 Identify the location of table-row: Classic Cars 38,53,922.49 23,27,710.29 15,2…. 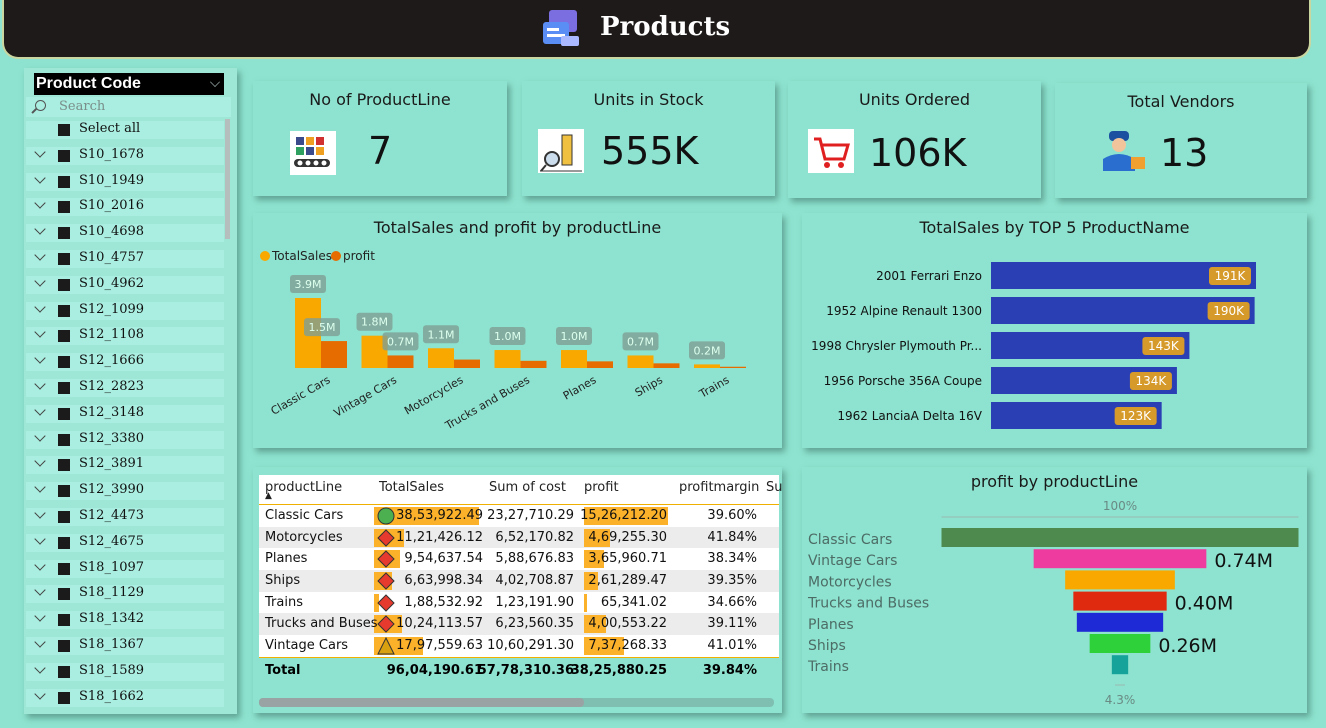
(519, 516).